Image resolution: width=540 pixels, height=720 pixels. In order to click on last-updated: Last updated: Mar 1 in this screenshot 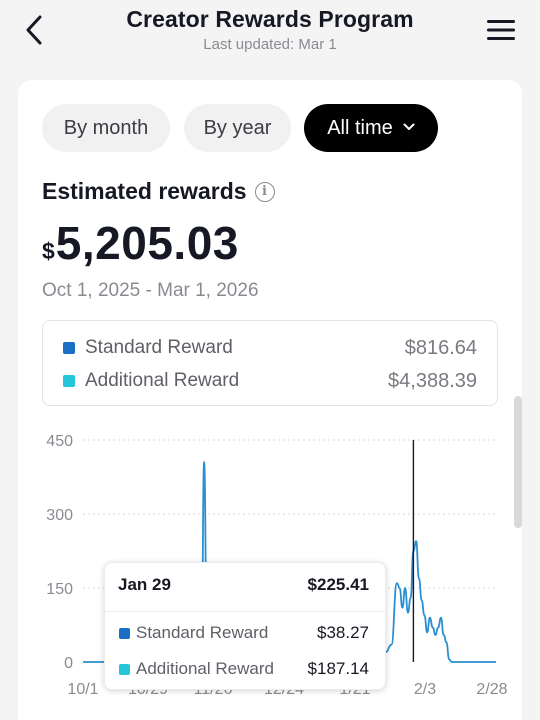, I will do `click(270, 44)`.